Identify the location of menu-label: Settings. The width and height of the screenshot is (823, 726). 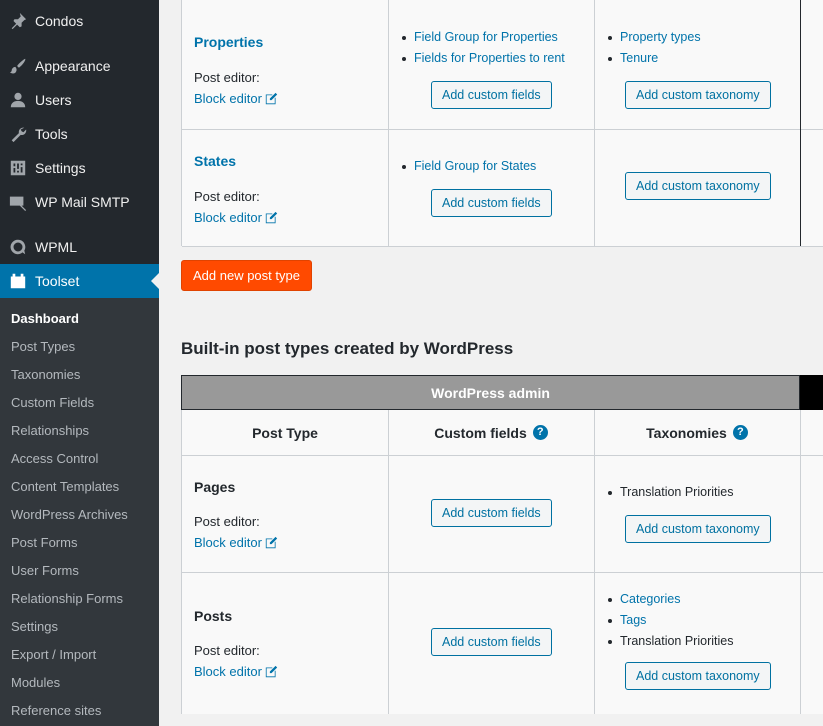
(60, 168).